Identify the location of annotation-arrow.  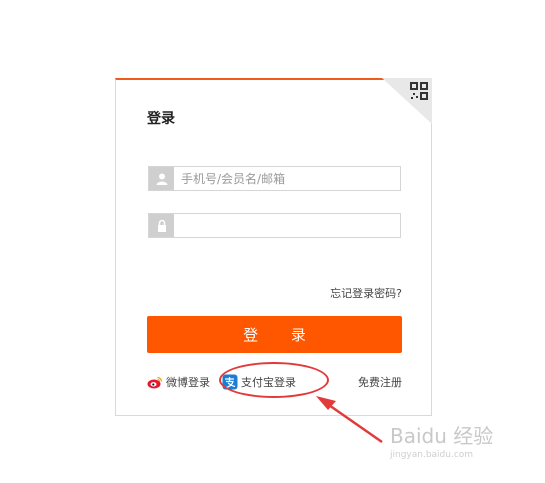
(349, 420).